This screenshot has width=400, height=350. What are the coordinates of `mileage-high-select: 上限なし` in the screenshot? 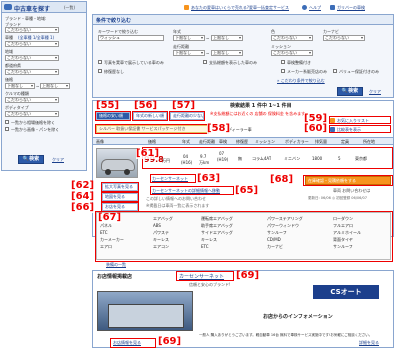 It's located at (227, 53).